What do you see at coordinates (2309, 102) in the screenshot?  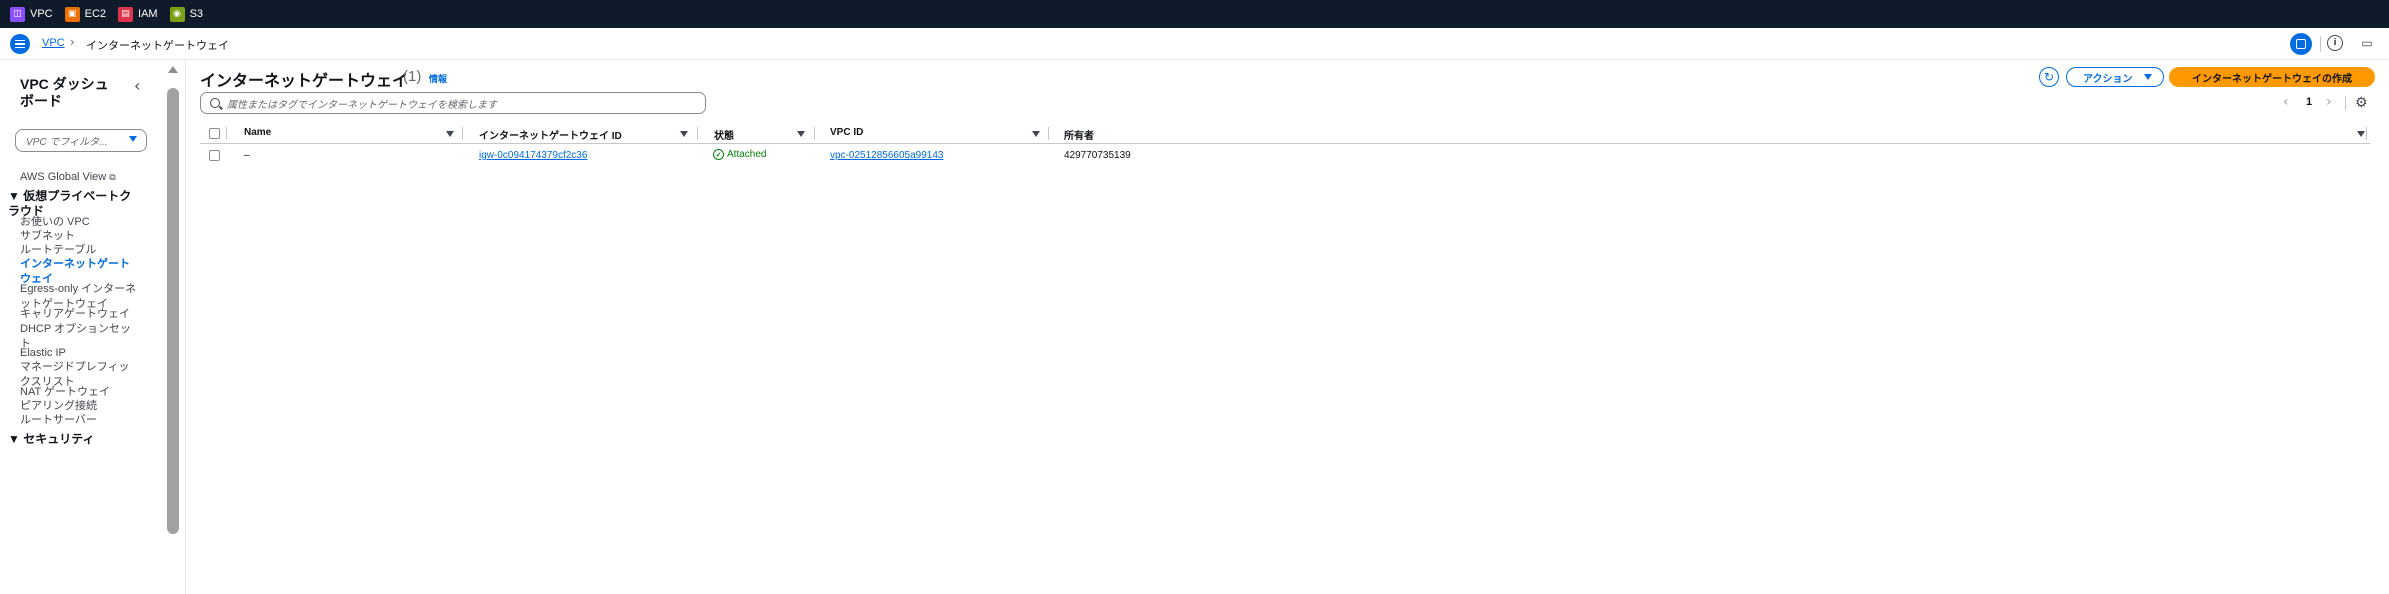 I see `page-number: 1` at bounding box center [2309, 102].